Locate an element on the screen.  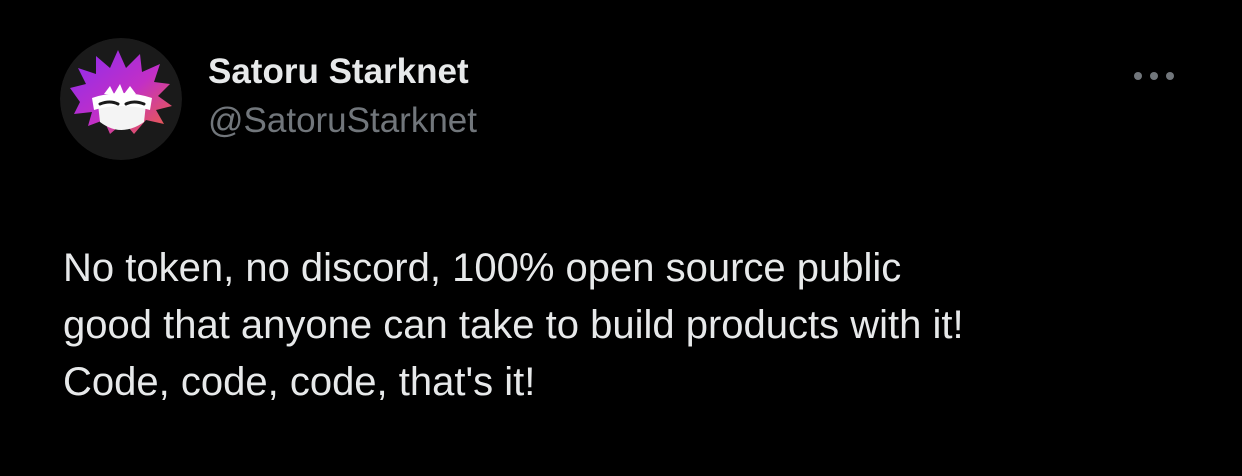
more-button is located at coordinates (1154, 76).